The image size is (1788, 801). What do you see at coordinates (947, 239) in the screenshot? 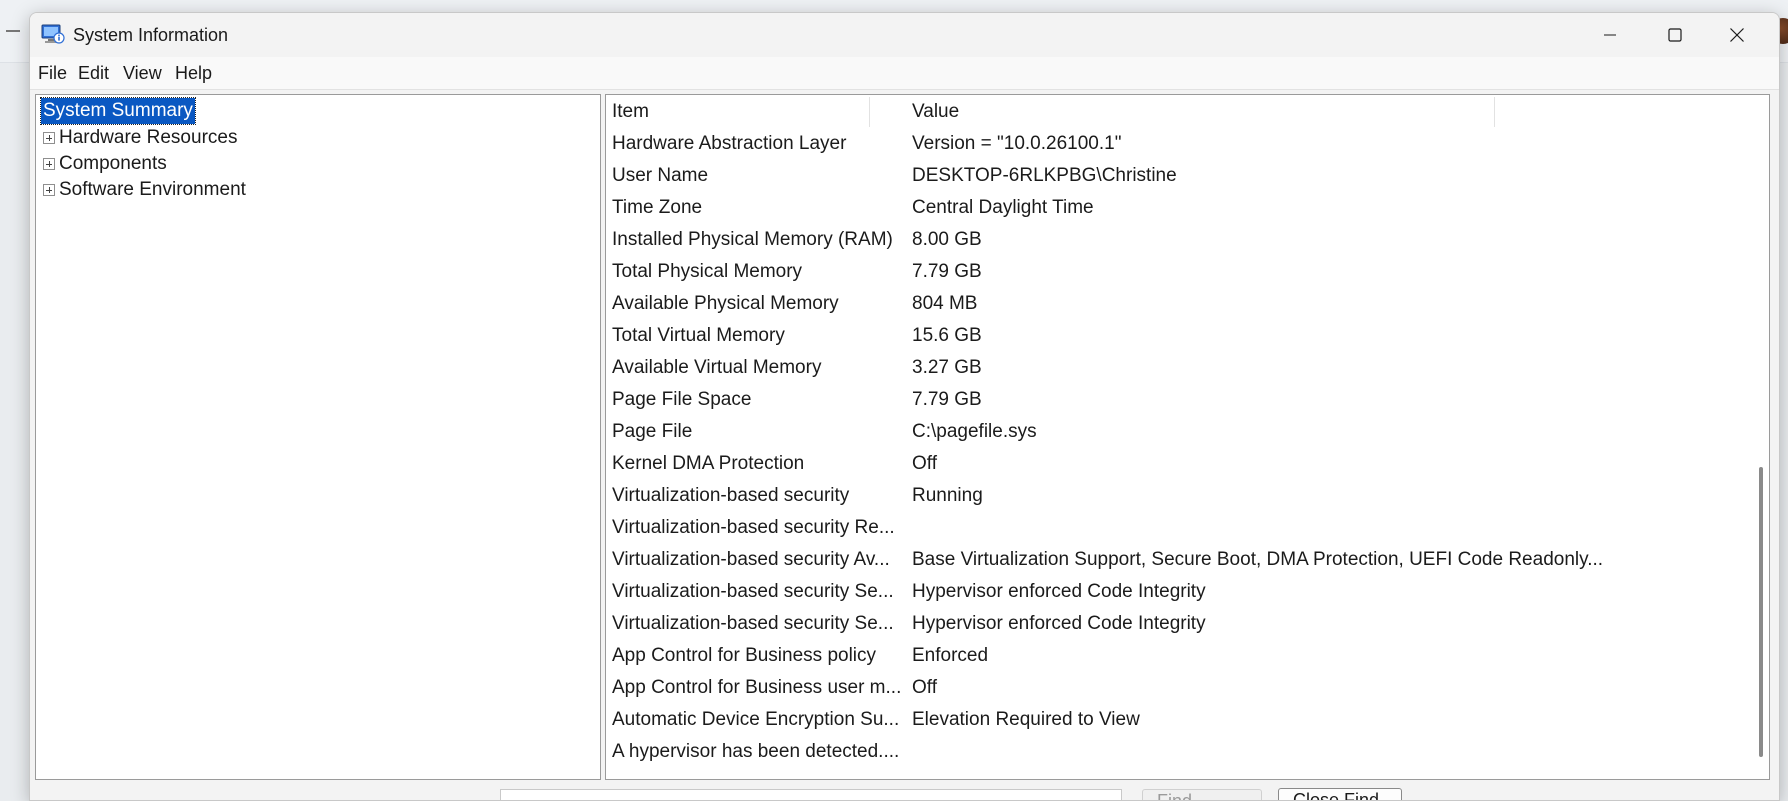
I see `row-value-cell: 8.00 GB` at bounding box center [947, 239].